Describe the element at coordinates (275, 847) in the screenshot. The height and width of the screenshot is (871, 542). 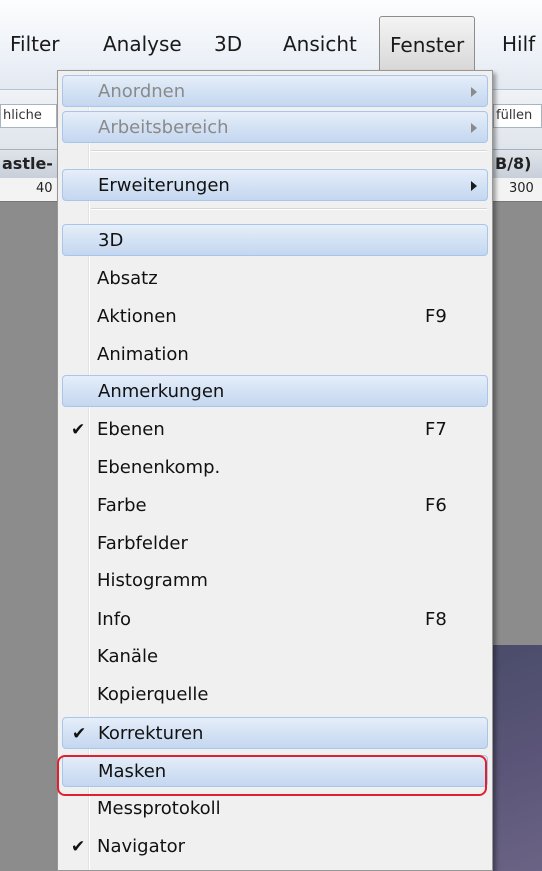
I see `menu-item-navigator: ✔ Navigator` at that location.